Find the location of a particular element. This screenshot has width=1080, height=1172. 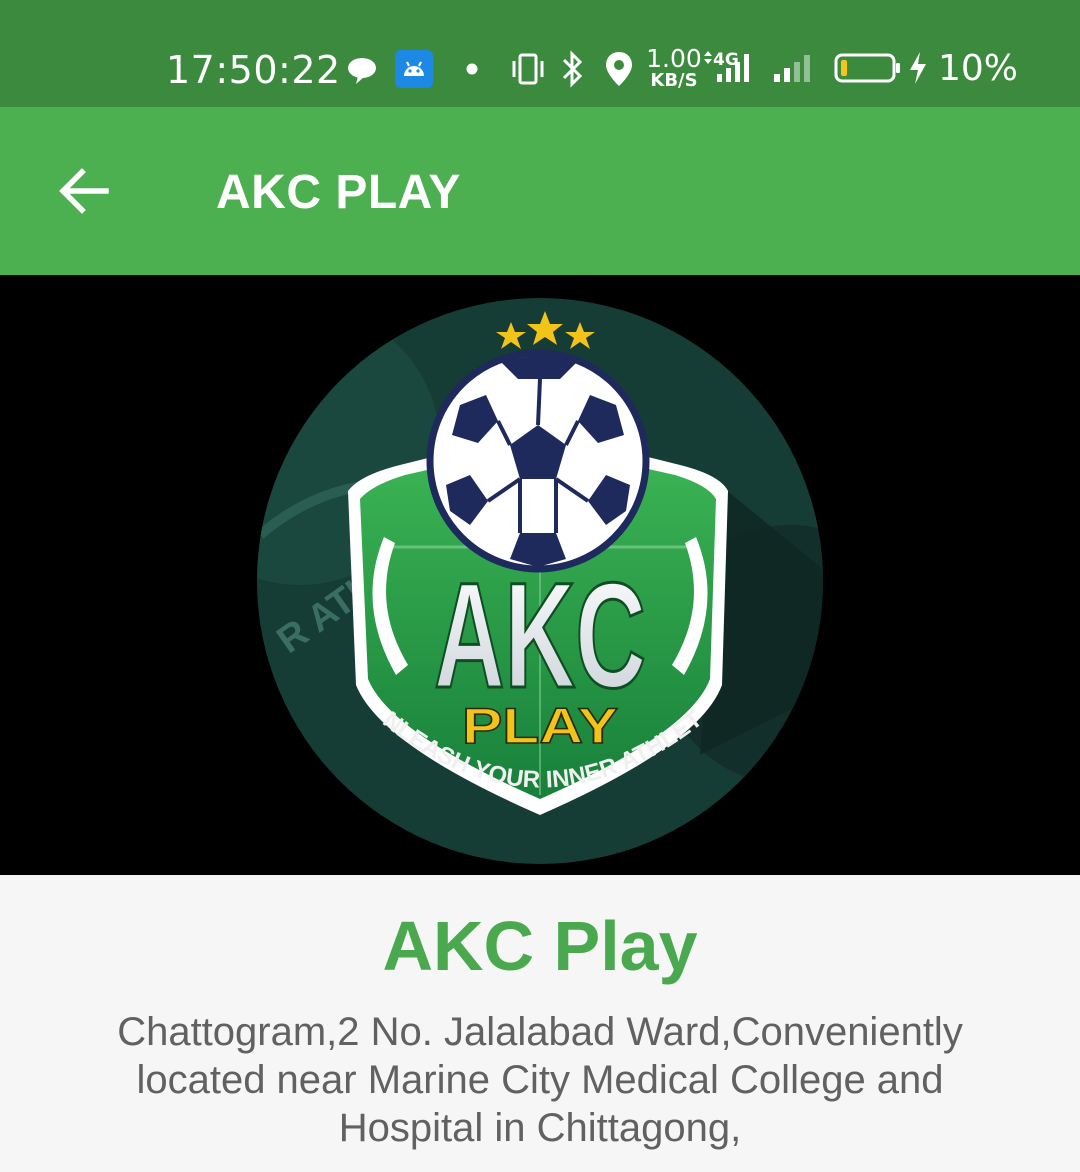

vibrate-icon is located at coordinates (528, 69).